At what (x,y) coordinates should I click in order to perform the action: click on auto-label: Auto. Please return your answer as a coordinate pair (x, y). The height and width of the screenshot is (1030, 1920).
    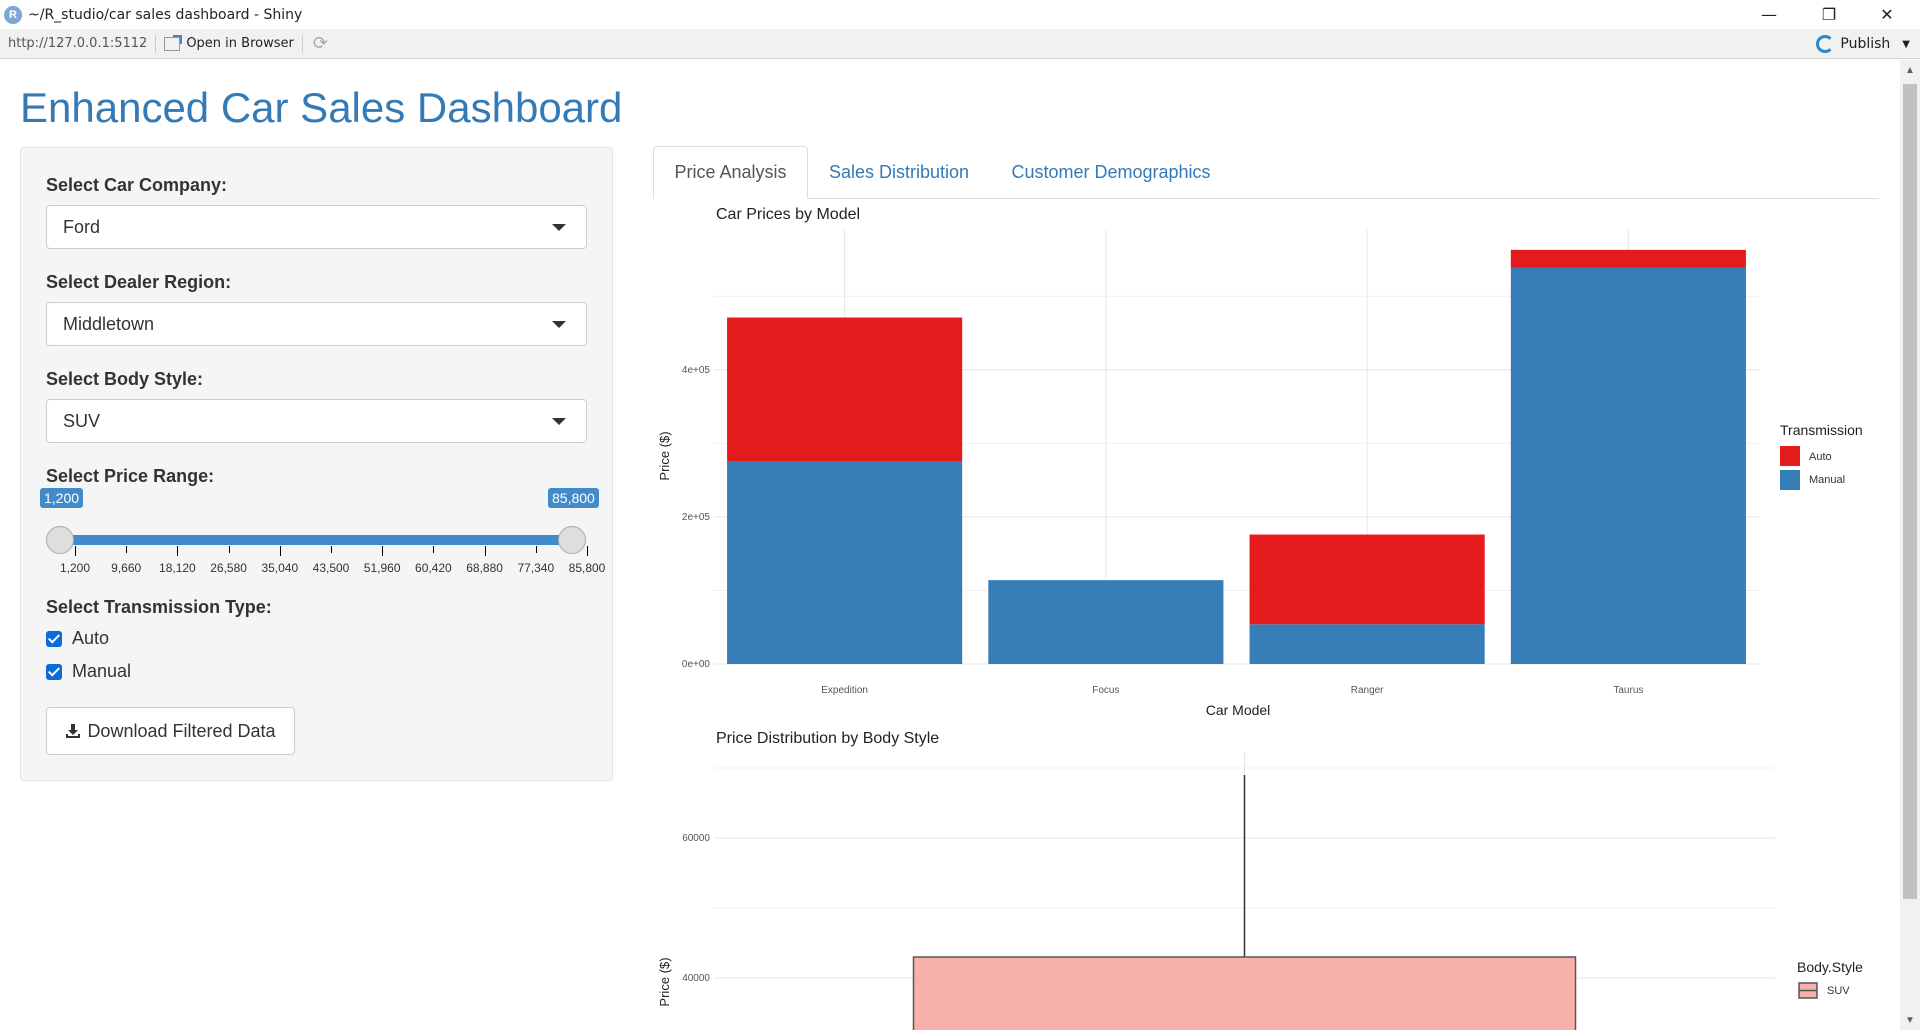
    Looking at the image, I should click on (91, 638).